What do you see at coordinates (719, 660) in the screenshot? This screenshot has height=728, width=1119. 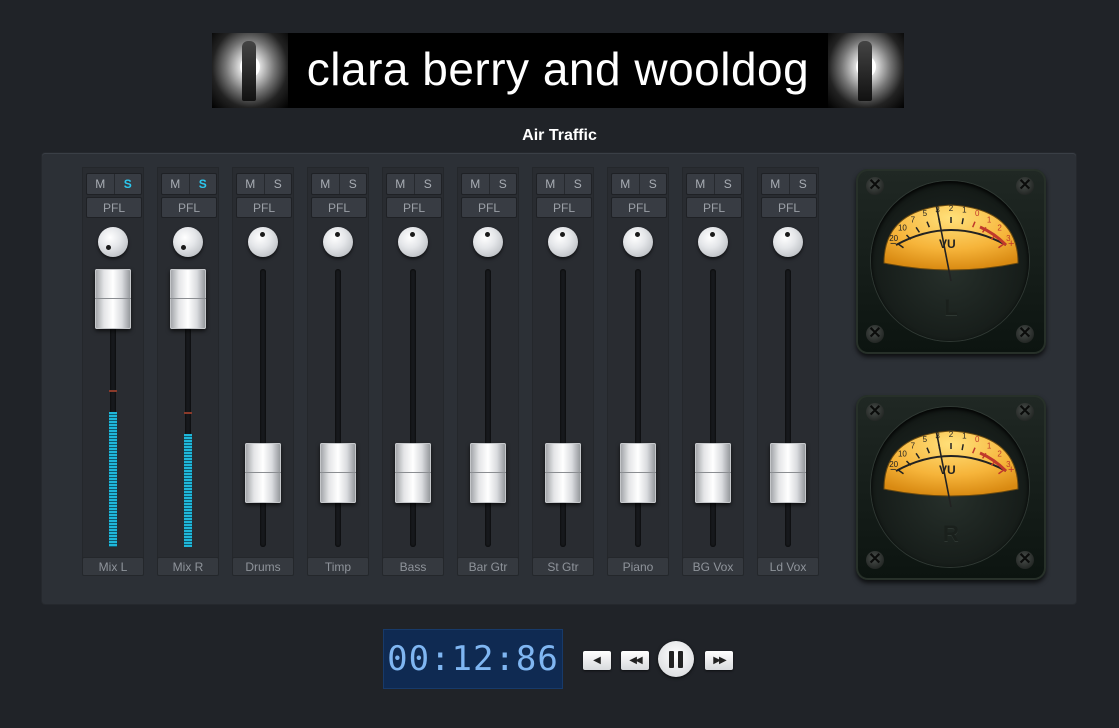 I see `fast-forward-button: ▶▶` at bounding box center [719, 660].